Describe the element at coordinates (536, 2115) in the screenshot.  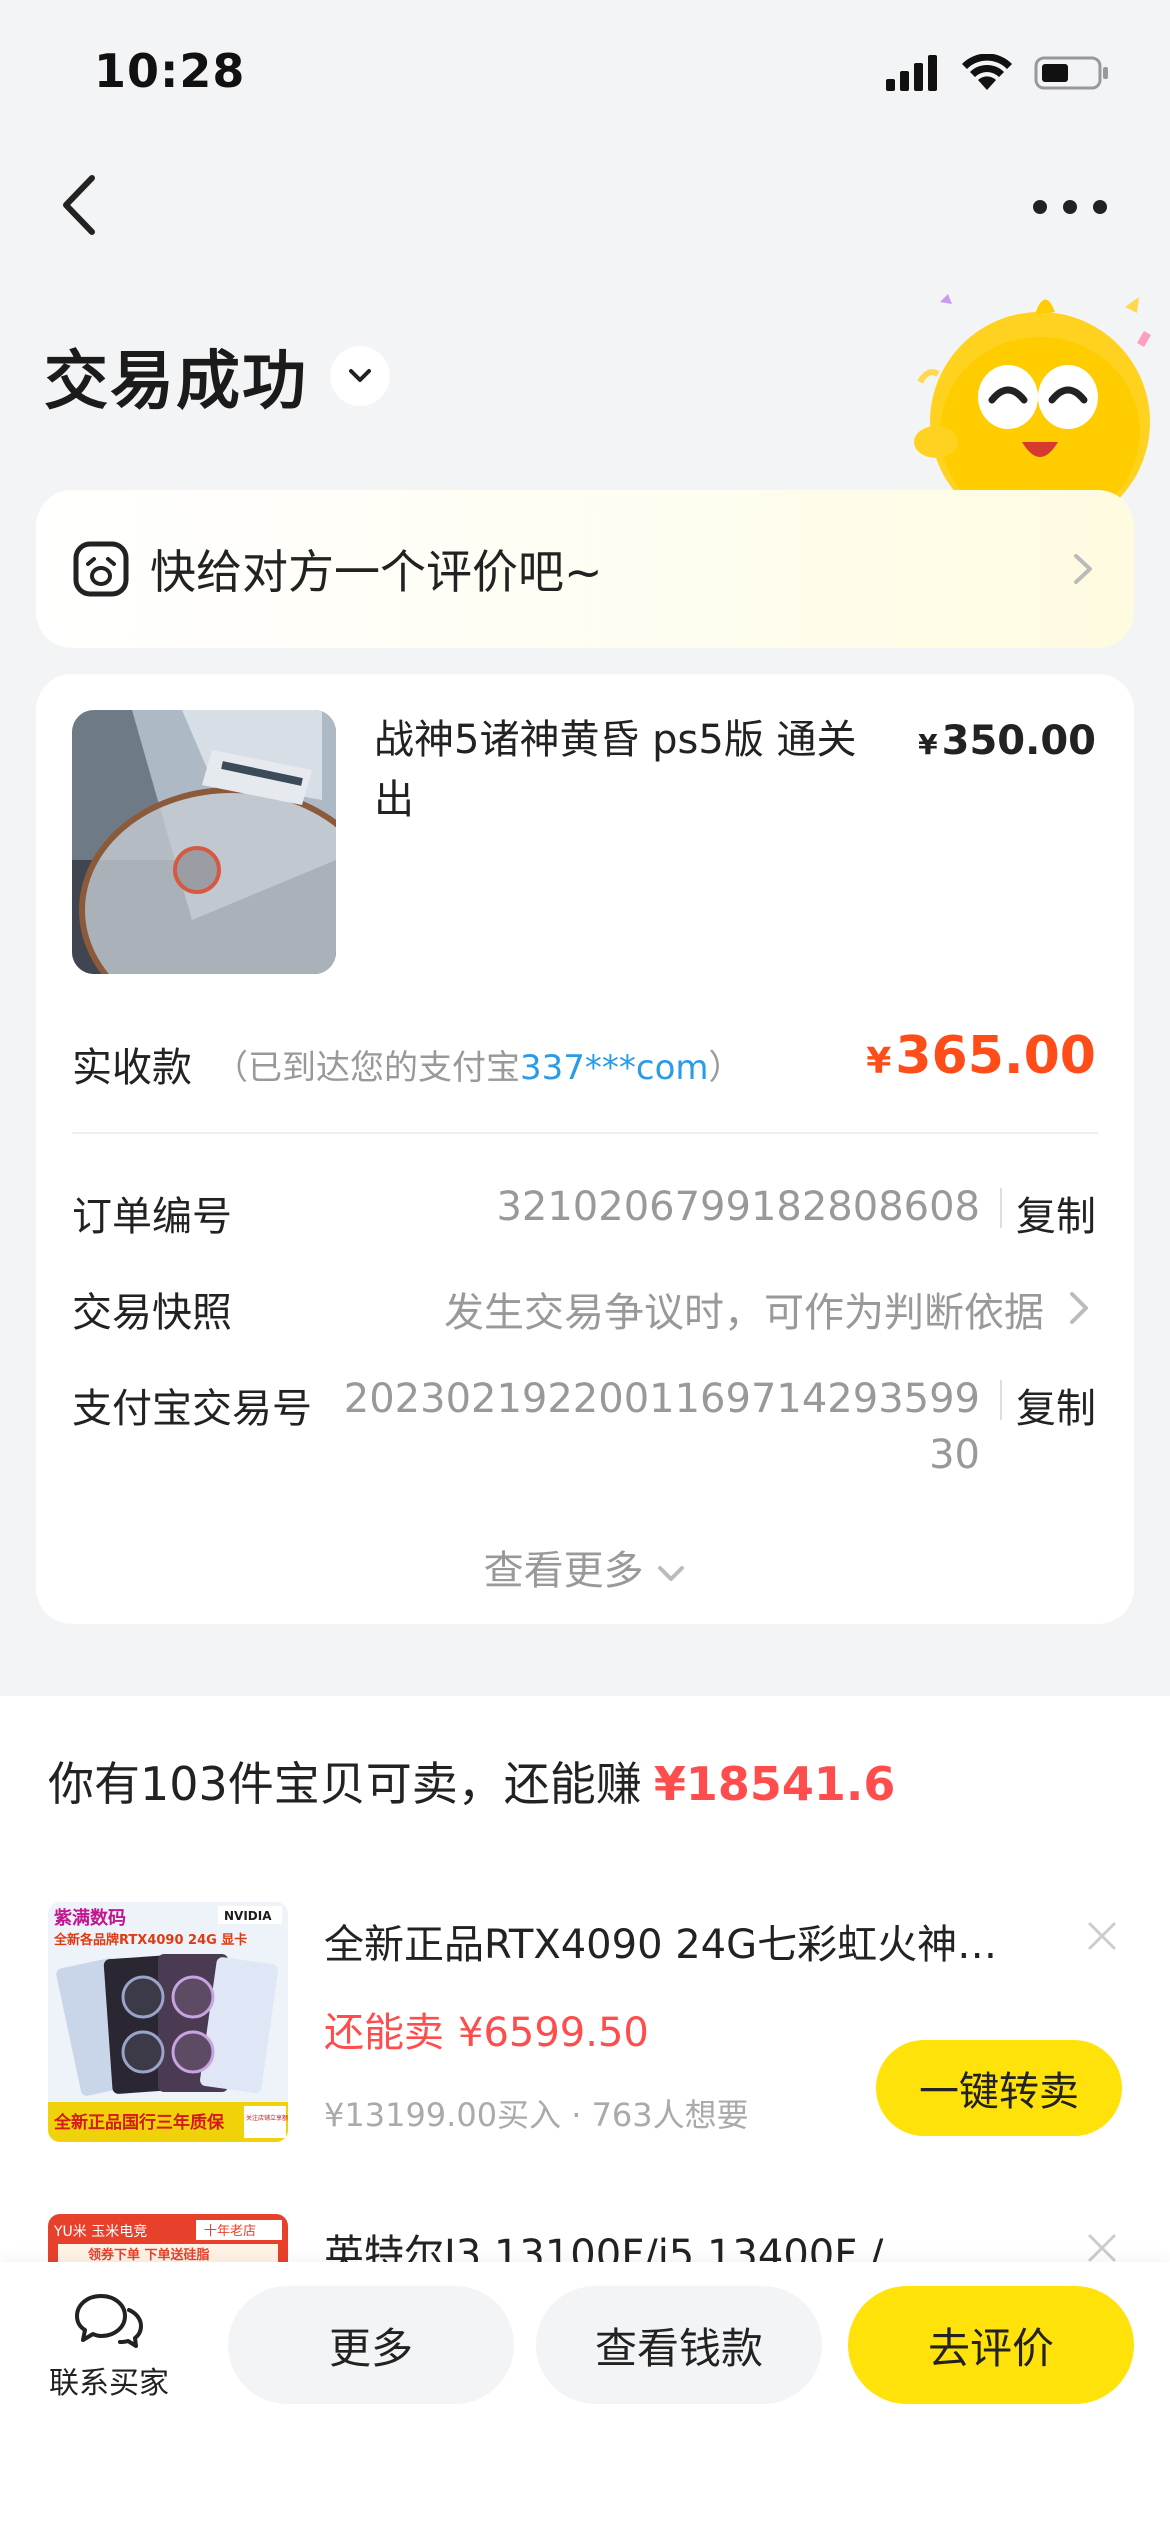
I see `resell-item-meta: ¥13199.00买入 · 763人想要` at that location.